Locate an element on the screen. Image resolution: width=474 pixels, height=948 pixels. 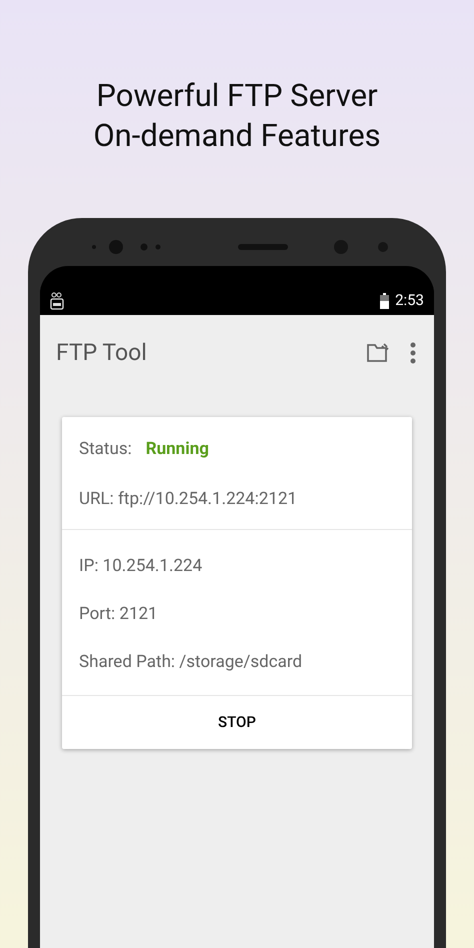
app-title: FTP Tool is located at coordinates (101, 353).